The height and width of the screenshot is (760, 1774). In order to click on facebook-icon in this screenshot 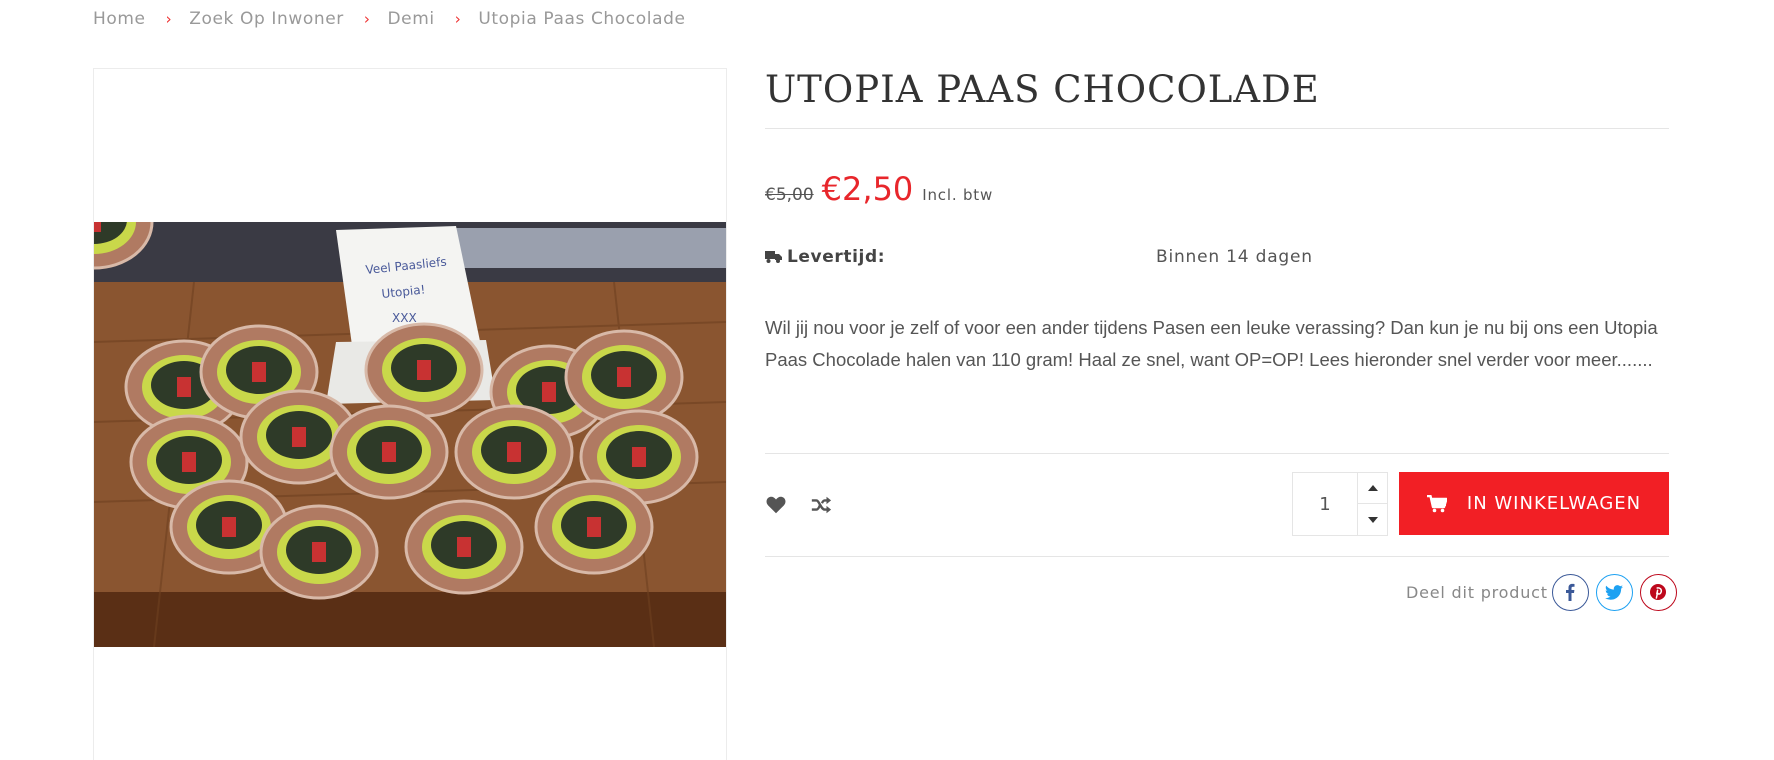, I will do `click(1570, 592)`.